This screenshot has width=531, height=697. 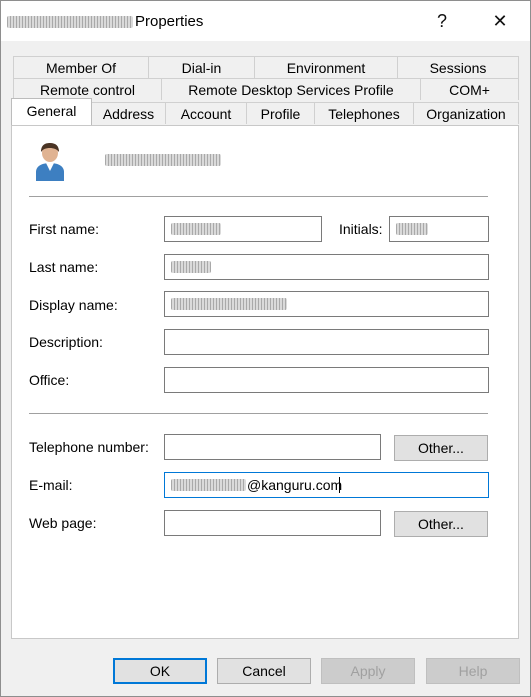 What do you see at coordinates (326, 67) in the screenshot?
I see `tab-environment: Environment` at bounding box center [326, 67].